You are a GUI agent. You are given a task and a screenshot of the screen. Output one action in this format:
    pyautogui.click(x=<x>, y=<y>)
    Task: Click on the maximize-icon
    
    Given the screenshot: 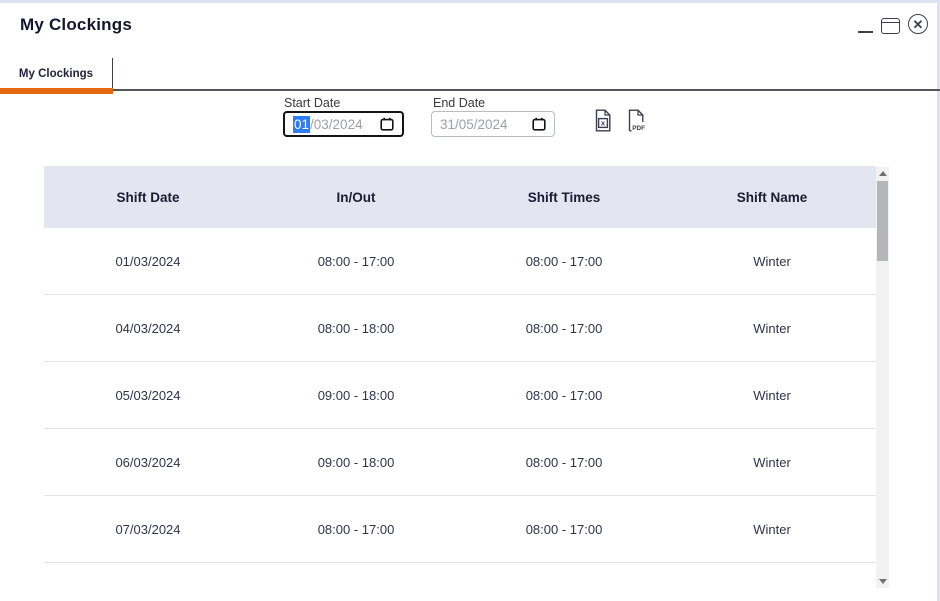 What is the action you would take?
    pyautogui.click(x=890, y=22)
    